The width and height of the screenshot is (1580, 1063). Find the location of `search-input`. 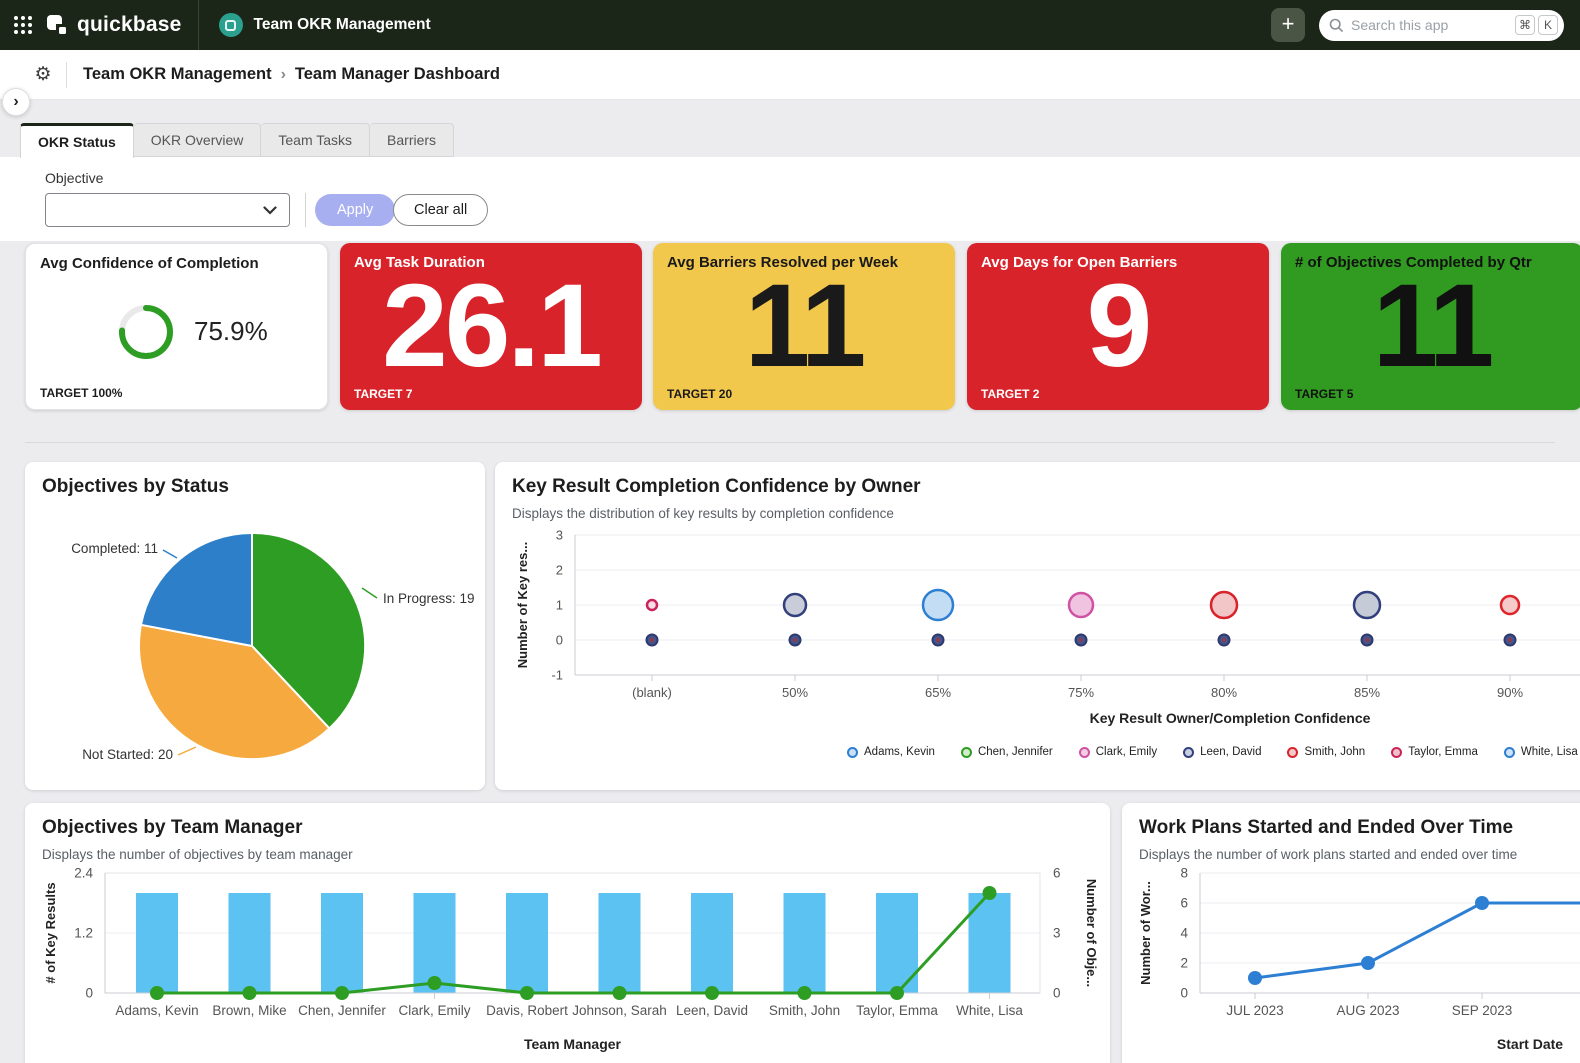

search-input is located at coordinates (1431, 25).